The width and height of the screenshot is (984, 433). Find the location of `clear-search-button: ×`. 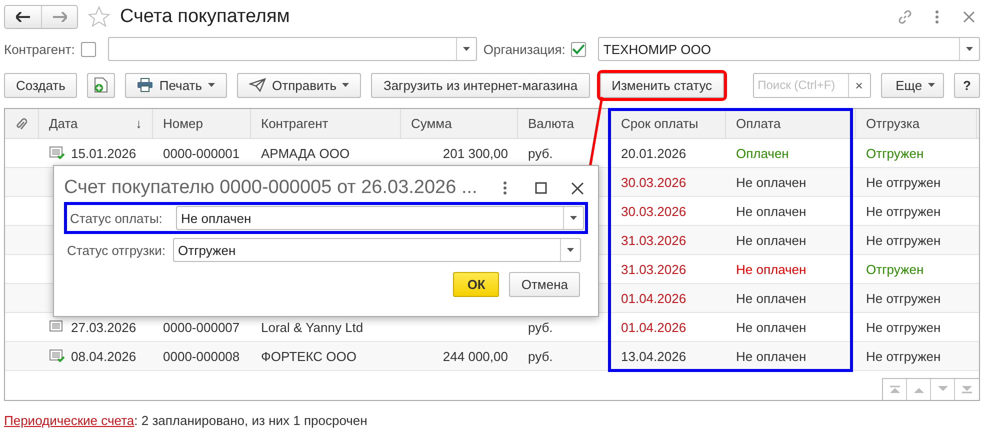

clear-search-button: × is located at coordinates (859, 85).